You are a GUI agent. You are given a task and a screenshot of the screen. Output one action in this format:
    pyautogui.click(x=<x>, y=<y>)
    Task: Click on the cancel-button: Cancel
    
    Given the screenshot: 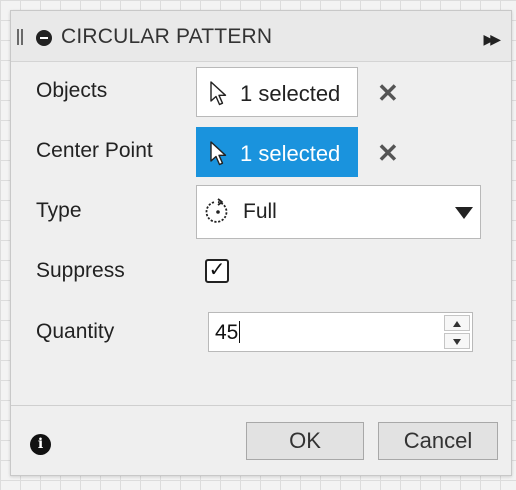 What is the action you would take?
    pyautogui.click(x=438, y=441)
    